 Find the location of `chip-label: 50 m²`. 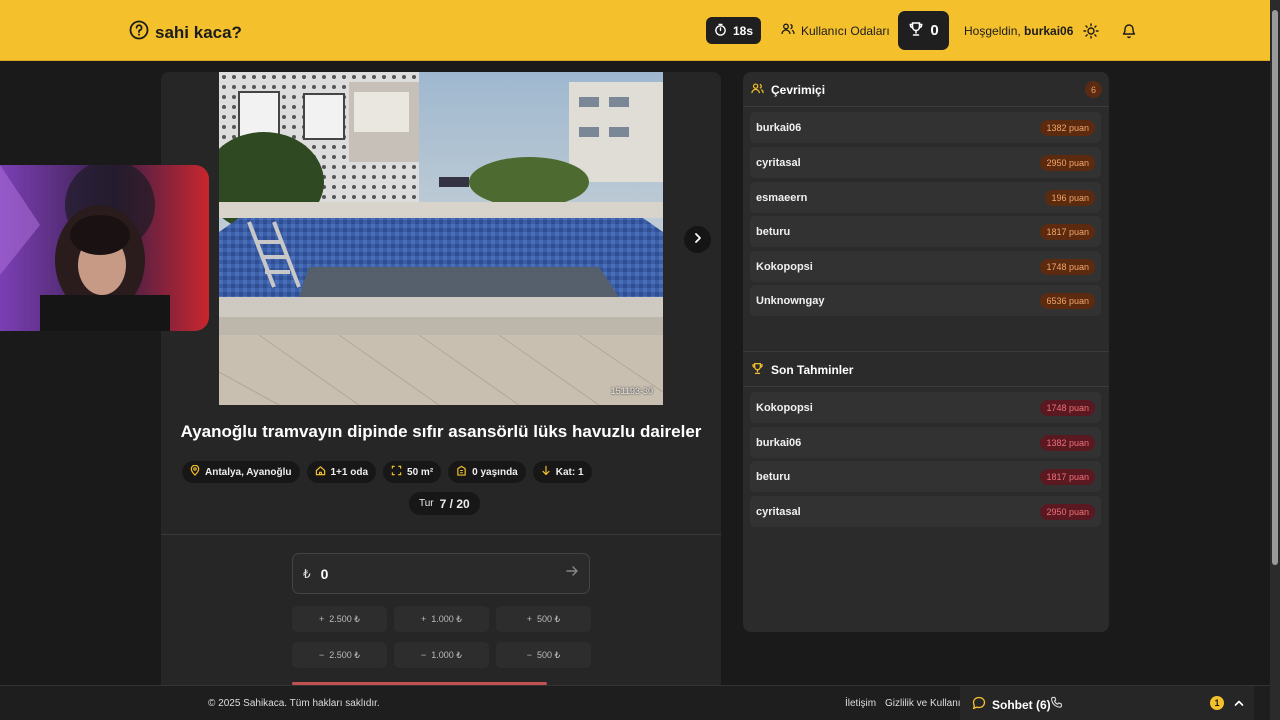

chip-label: 50 m² is located at coordinates (420, 472).